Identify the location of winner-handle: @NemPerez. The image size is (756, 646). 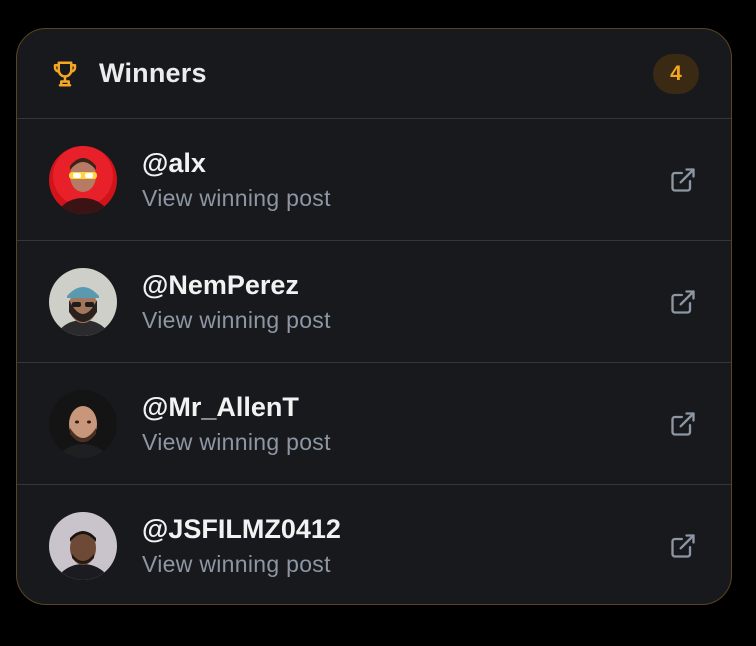
(220, 284).